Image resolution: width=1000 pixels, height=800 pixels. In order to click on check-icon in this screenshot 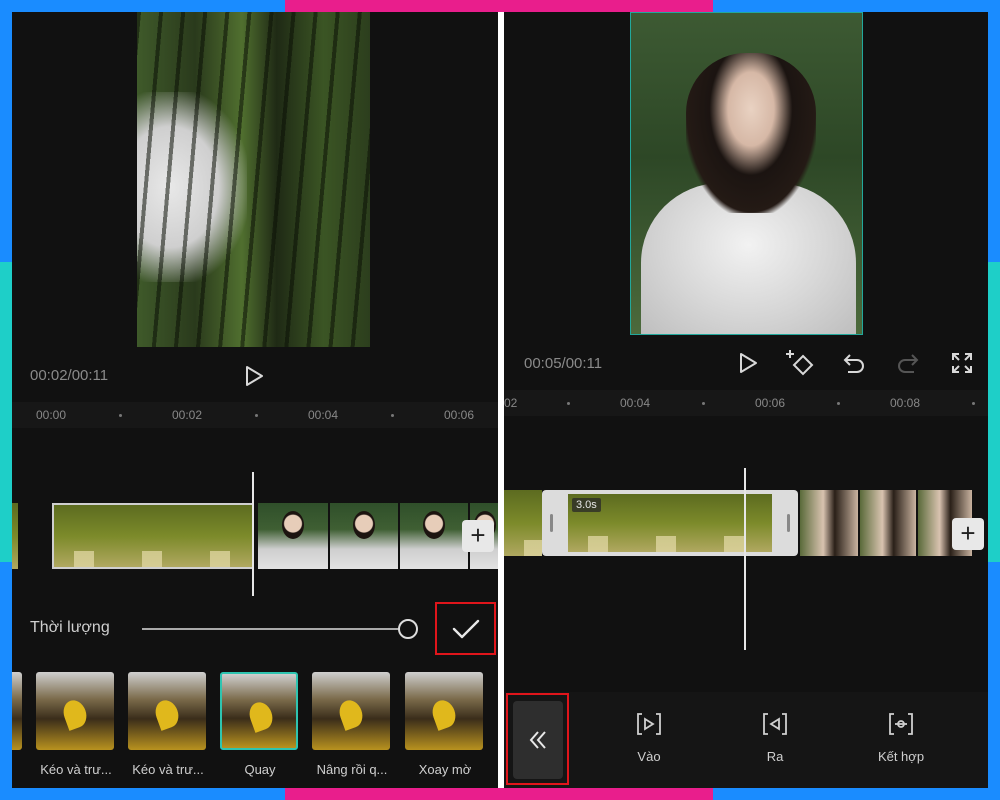, I will do `click(465, 628)`.